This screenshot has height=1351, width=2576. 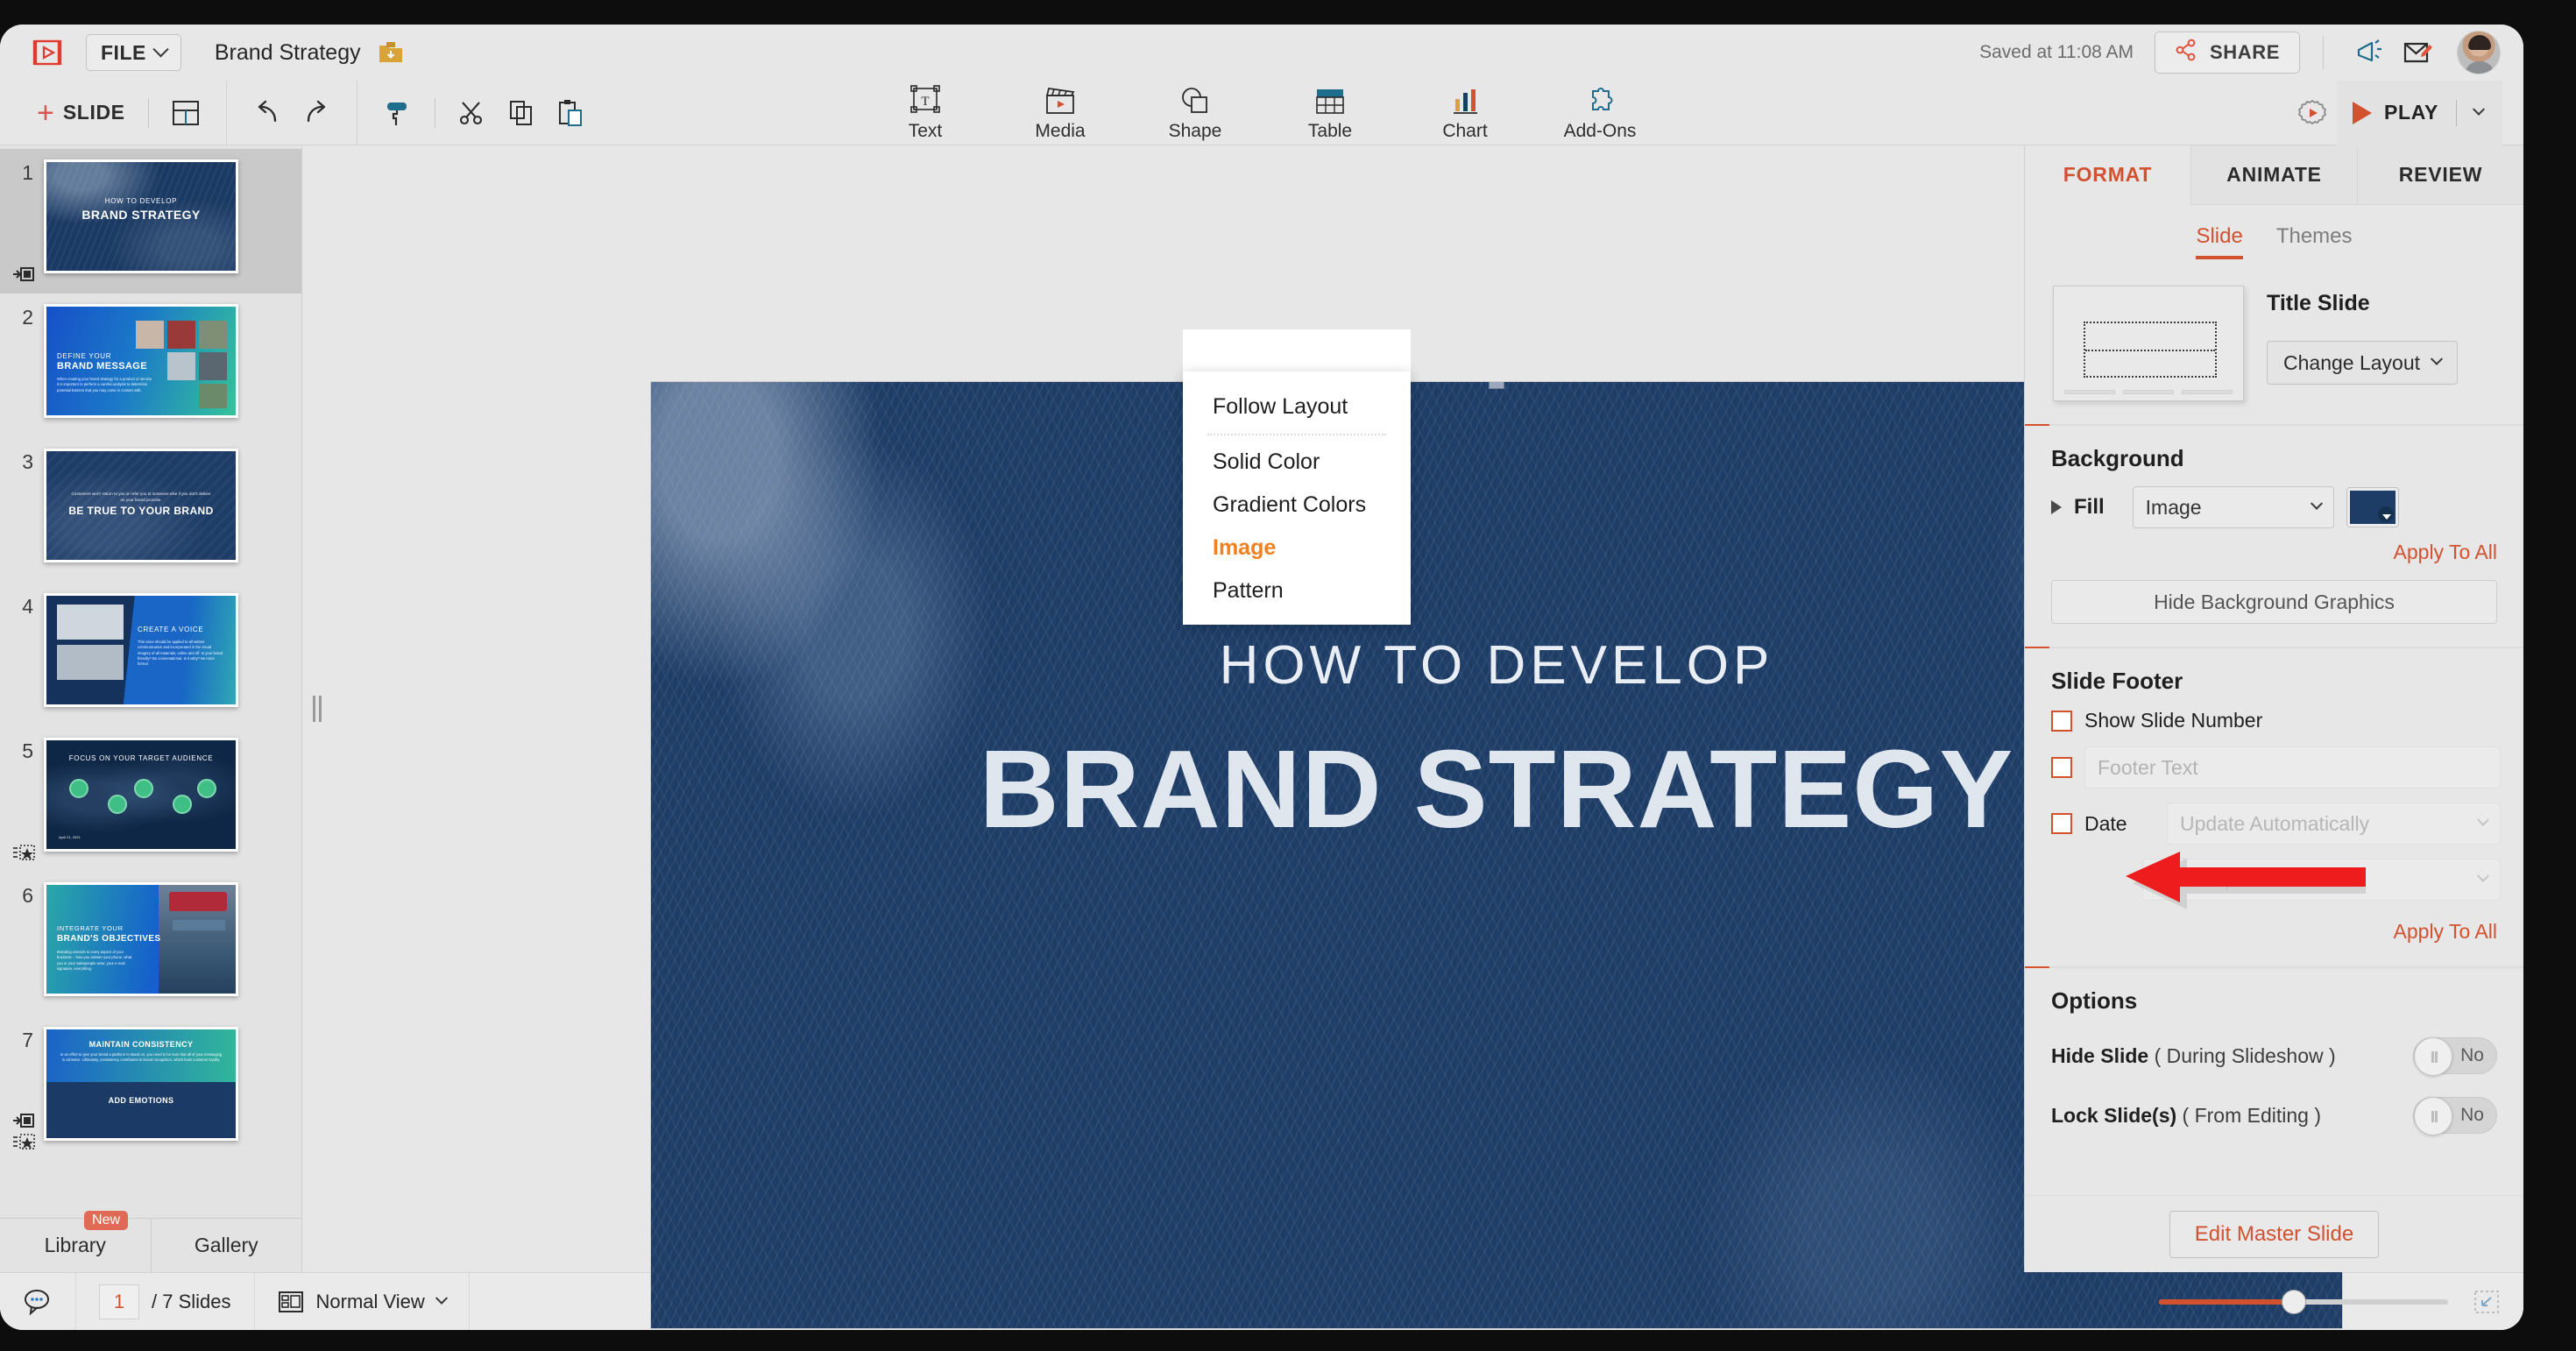 I want to click on tab-library: New Library, so click(x=76, y=1241).